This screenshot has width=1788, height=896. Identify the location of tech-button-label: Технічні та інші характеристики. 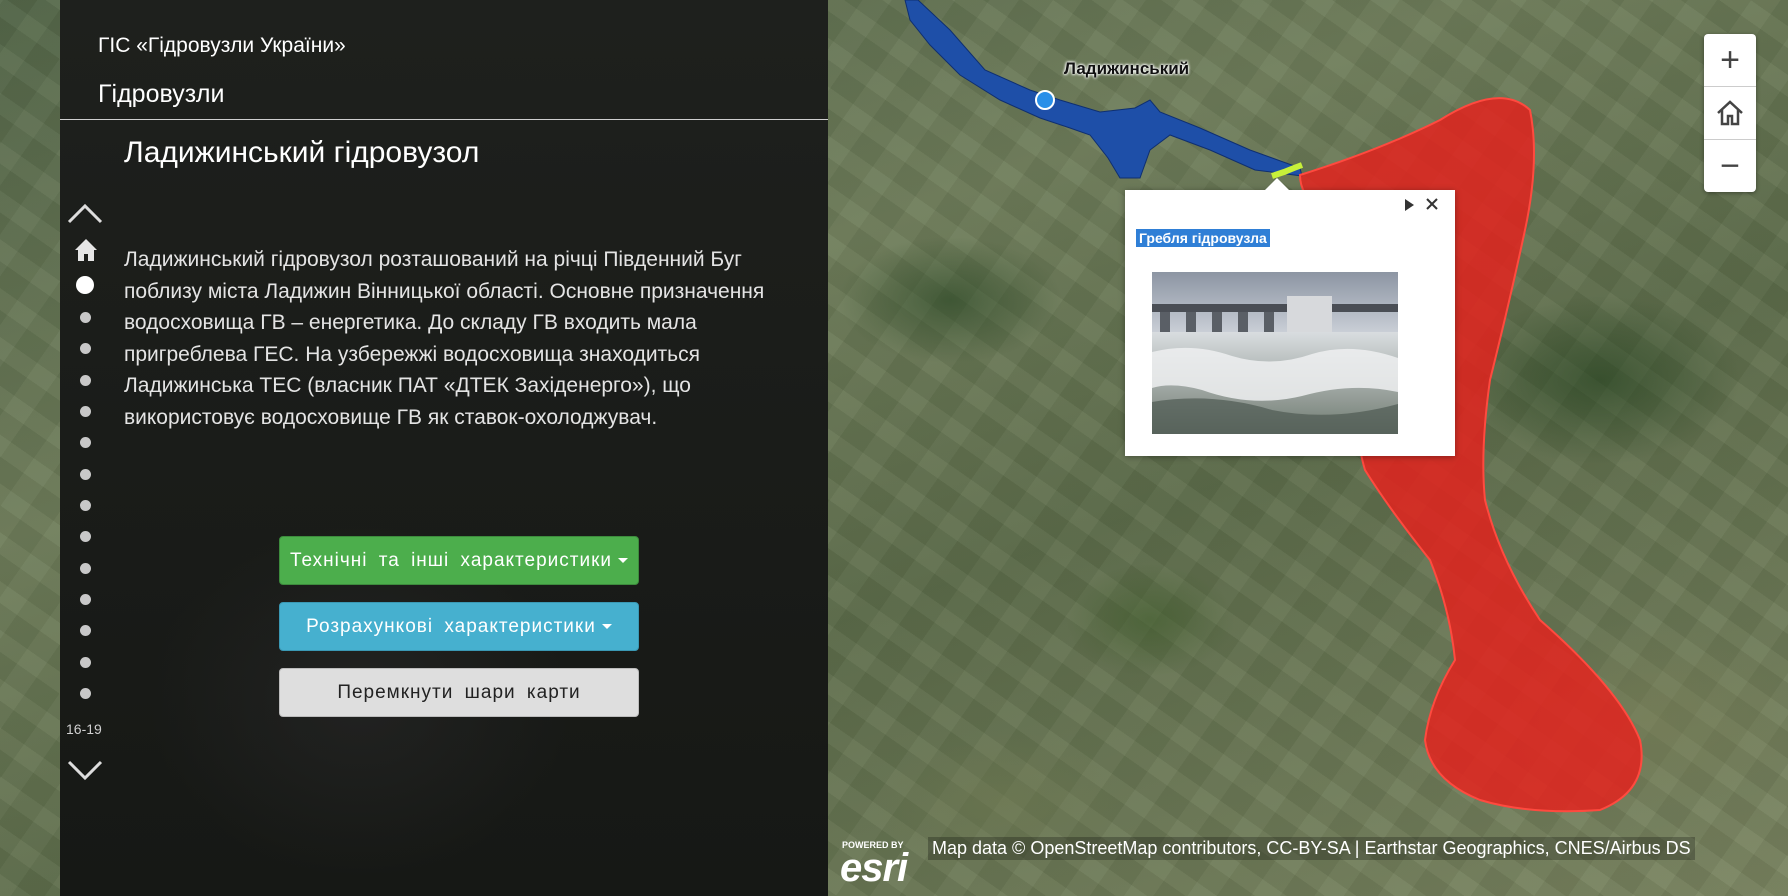
(451, 560).